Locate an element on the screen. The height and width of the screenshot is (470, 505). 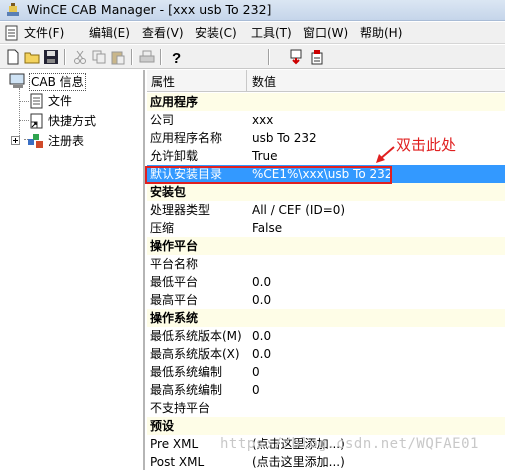
property-name: Post XML is located at coordinates (177, 462).